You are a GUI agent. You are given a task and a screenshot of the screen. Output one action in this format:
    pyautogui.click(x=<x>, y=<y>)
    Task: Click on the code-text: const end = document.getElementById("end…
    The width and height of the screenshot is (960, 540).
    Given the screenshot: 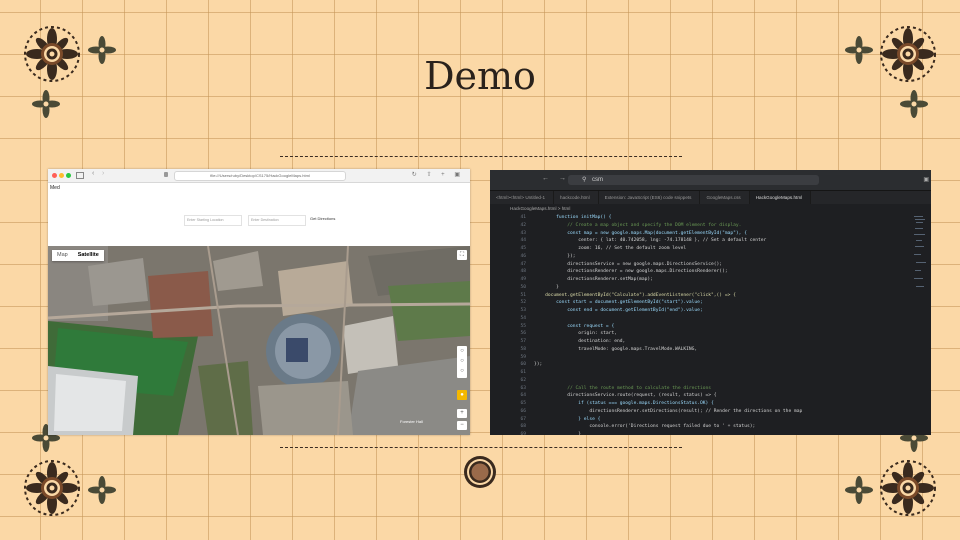 What is the action you would take?
    pyautogui.click(x=618, y=310)
    